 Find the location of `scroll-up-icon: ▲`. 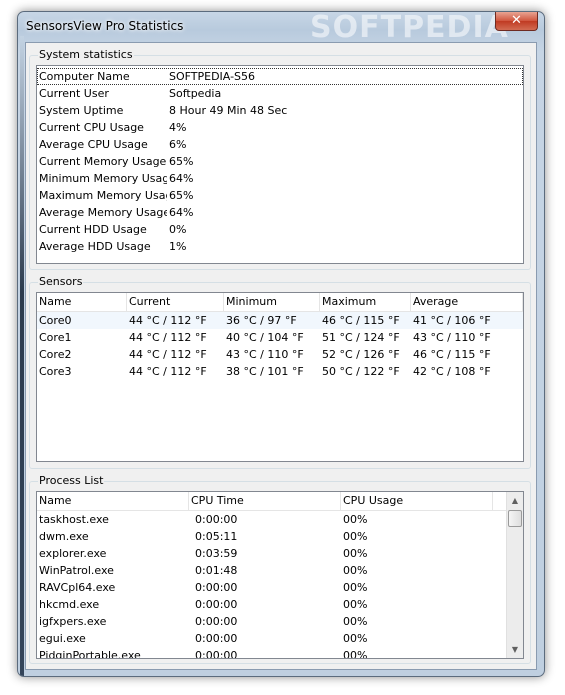

scroll-up-icon: ▲ is located at coordinates (515, 500).